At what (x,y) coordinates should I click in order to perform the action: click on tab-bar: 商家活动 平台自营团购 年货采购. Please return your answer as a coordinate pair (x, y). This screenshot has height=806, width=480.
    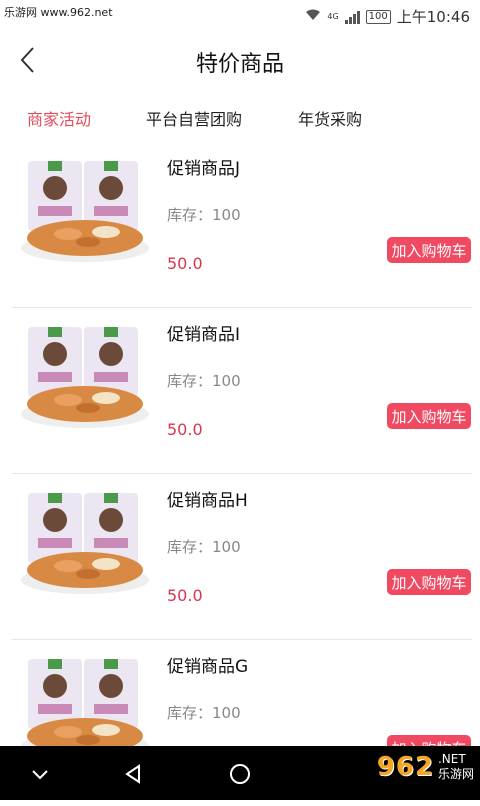
    Looking at the image, I should click on (240, 116).